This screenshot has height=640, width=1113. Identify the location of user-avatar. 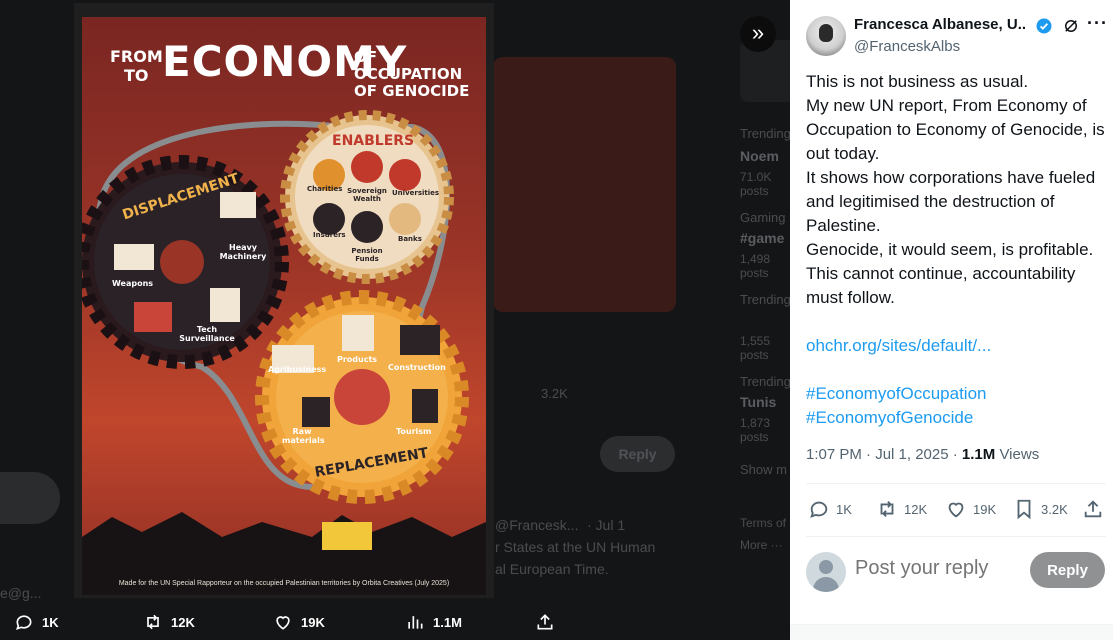
(826, 572).